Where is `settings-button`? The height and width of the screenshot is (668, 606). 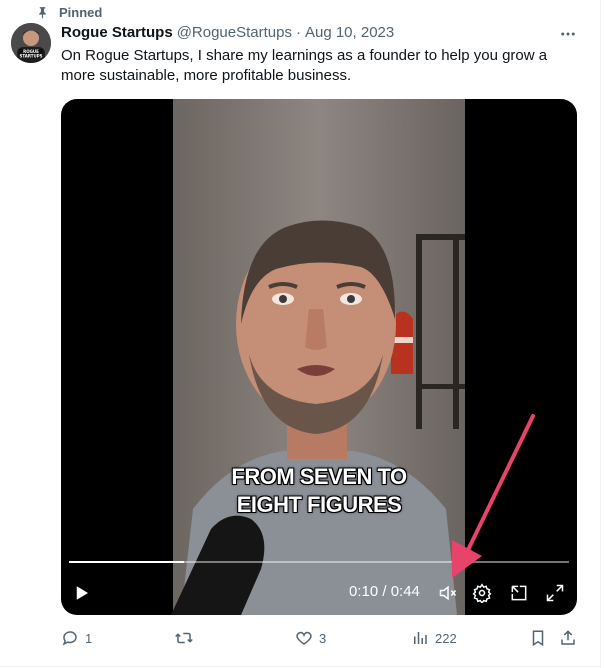 settings-button is located at coordinates (482, 593).